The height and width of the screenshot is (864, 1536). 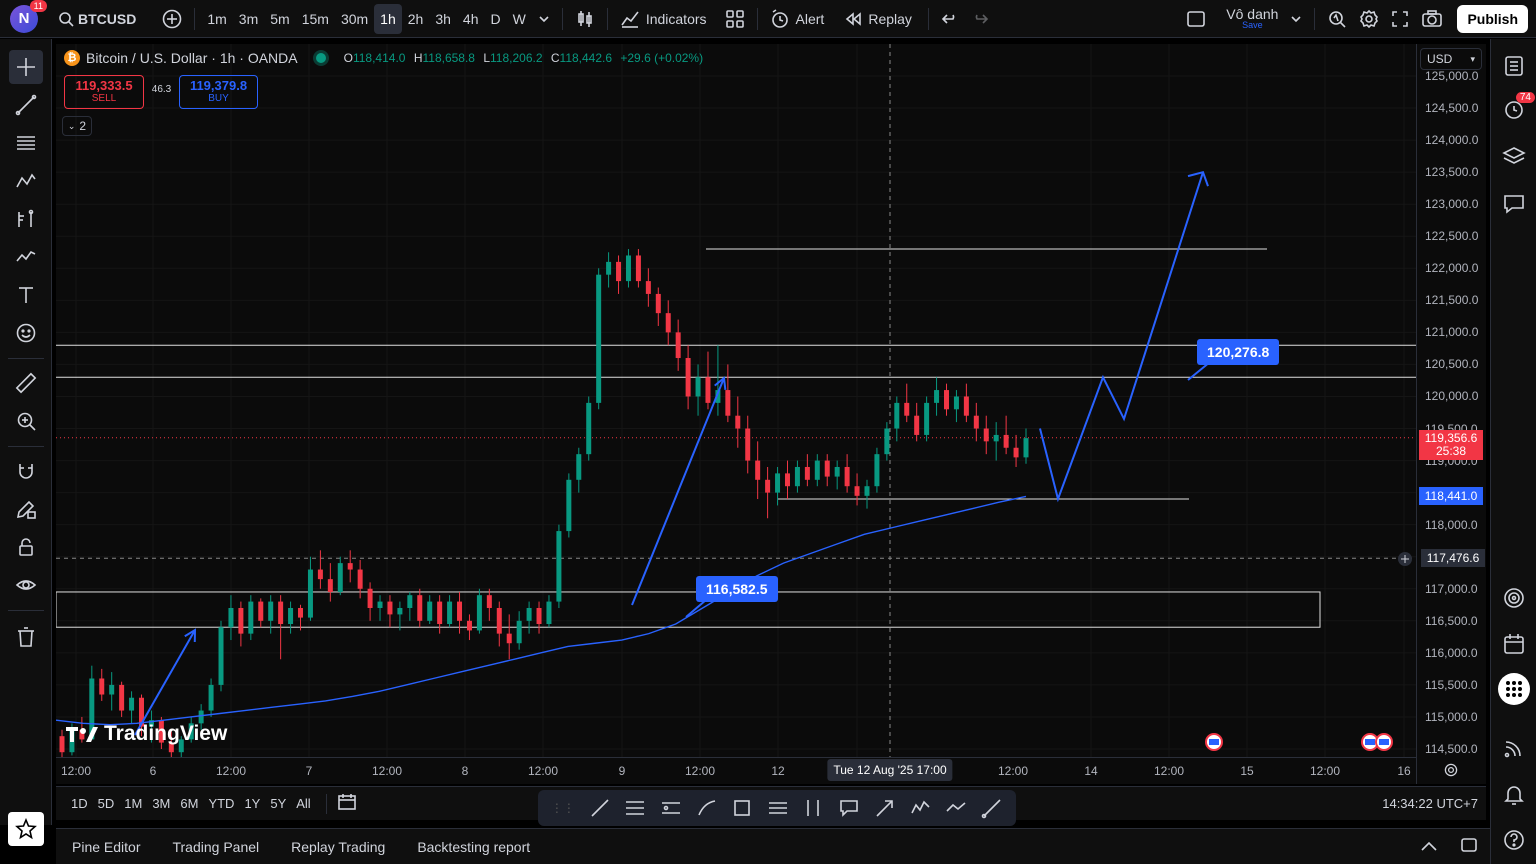 What do you see at coordinates (248, 19) in the screenshot?
I see `timeframe-3m: 3m` at bounding box center [248, 19].